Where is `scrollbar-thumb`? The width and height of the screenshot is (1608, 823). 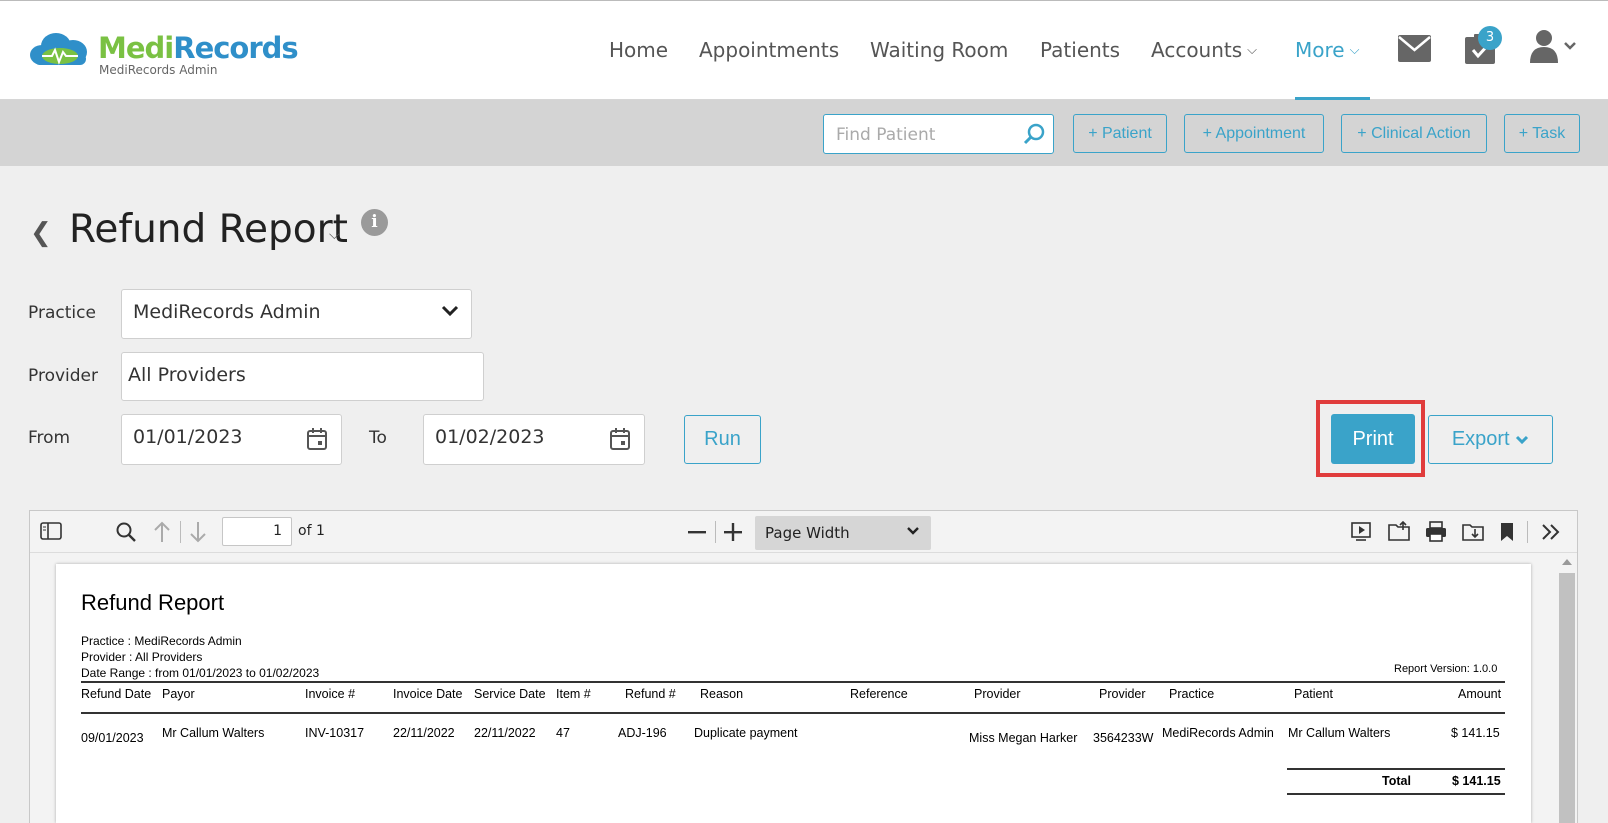 scrollbar-thumb is located at coordinates (1567, 698).